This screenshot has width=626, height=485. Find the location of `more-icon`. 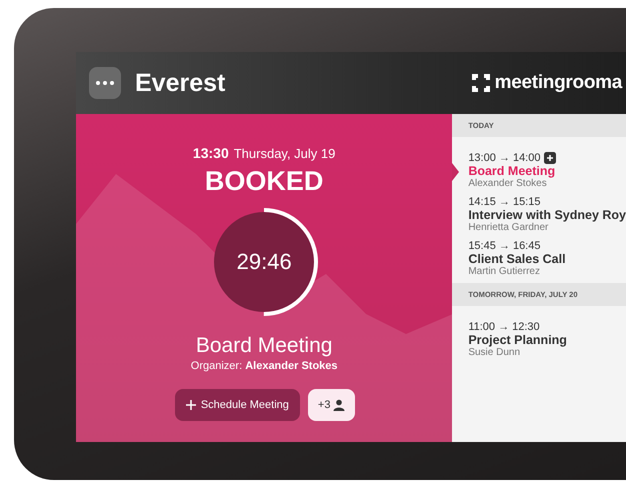

more-icon is located at coordinates (105, 83).